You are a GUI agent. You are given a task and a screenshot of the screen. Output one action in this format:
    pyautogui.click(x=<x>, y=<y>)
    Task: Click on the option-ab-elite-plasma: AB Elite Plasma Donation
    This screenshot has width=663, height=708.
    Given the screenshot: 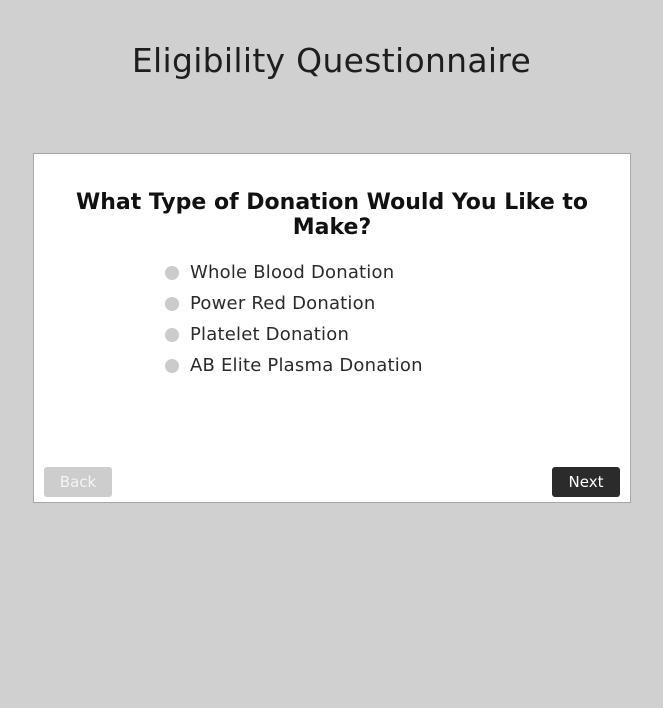 What is the action you would take?
    pyautogui.click(x=294, y=365)
    